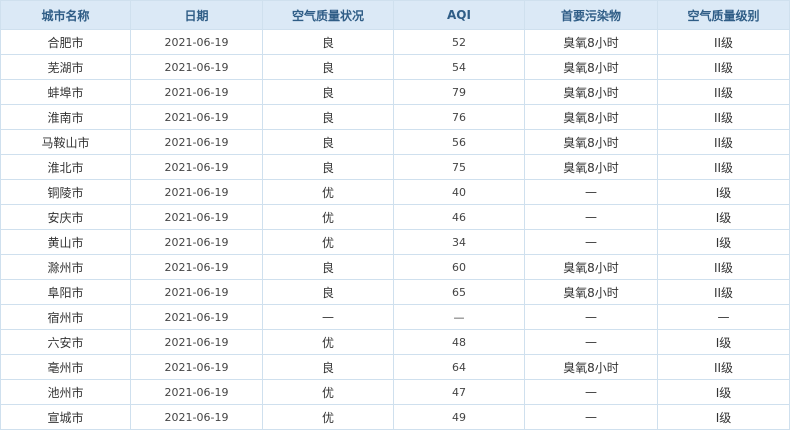  Describe the element at coordinates (328, 317) in the screenshot. I see `cell-status: —` at that location.